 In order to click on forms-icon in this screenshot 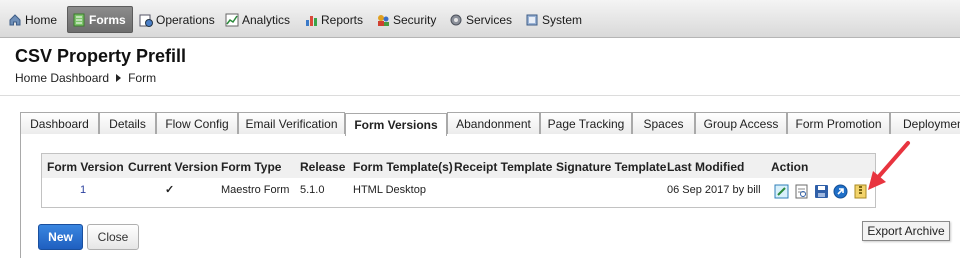, I will do `click(79, 20)`.